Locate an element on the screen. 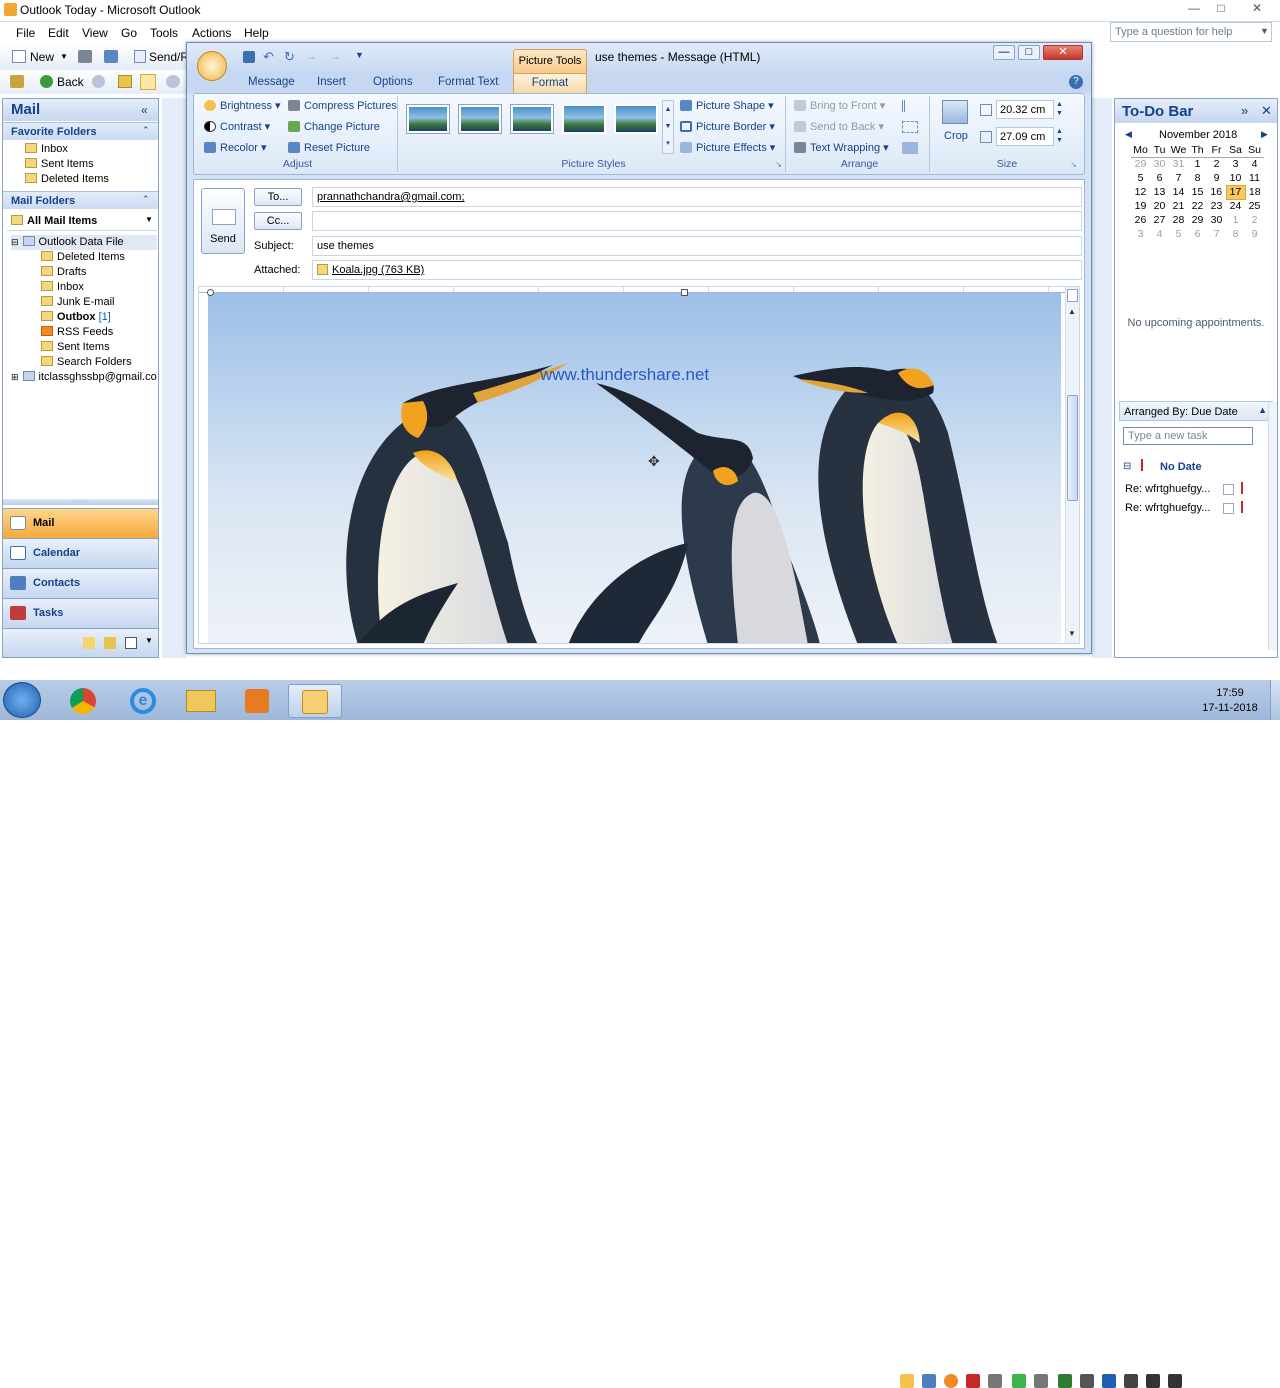 The image size is (1280, 1388). brightness-button: Brightness ▾ is located at coordinates (242, 106).